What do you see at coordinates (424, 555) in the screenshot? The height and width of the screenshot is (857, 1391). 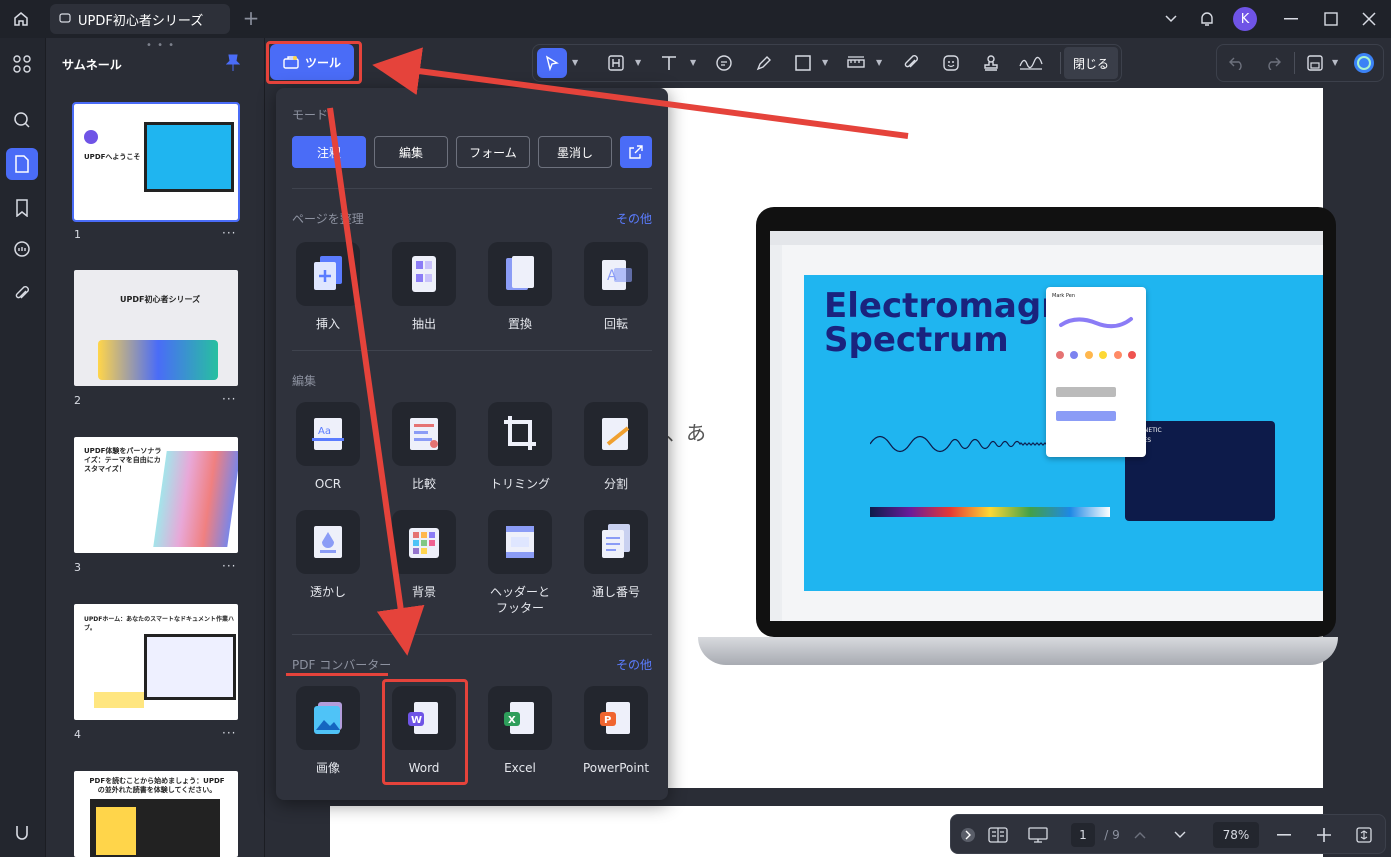 I see `tool-background: 背景` at bounding box center [424, 555].